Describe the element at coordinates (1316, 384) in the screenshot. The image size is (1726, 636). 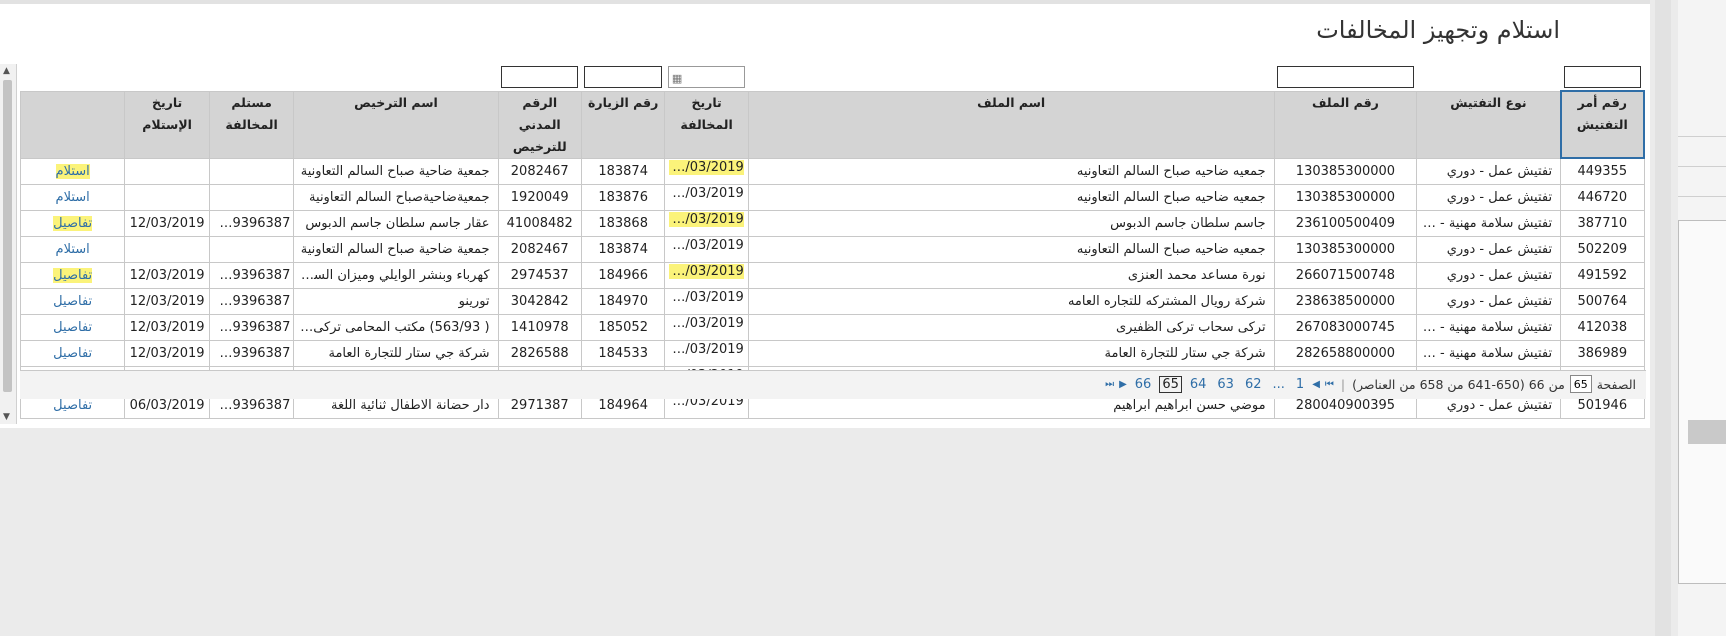
I see `prev-page-icon: ◀` at that location.